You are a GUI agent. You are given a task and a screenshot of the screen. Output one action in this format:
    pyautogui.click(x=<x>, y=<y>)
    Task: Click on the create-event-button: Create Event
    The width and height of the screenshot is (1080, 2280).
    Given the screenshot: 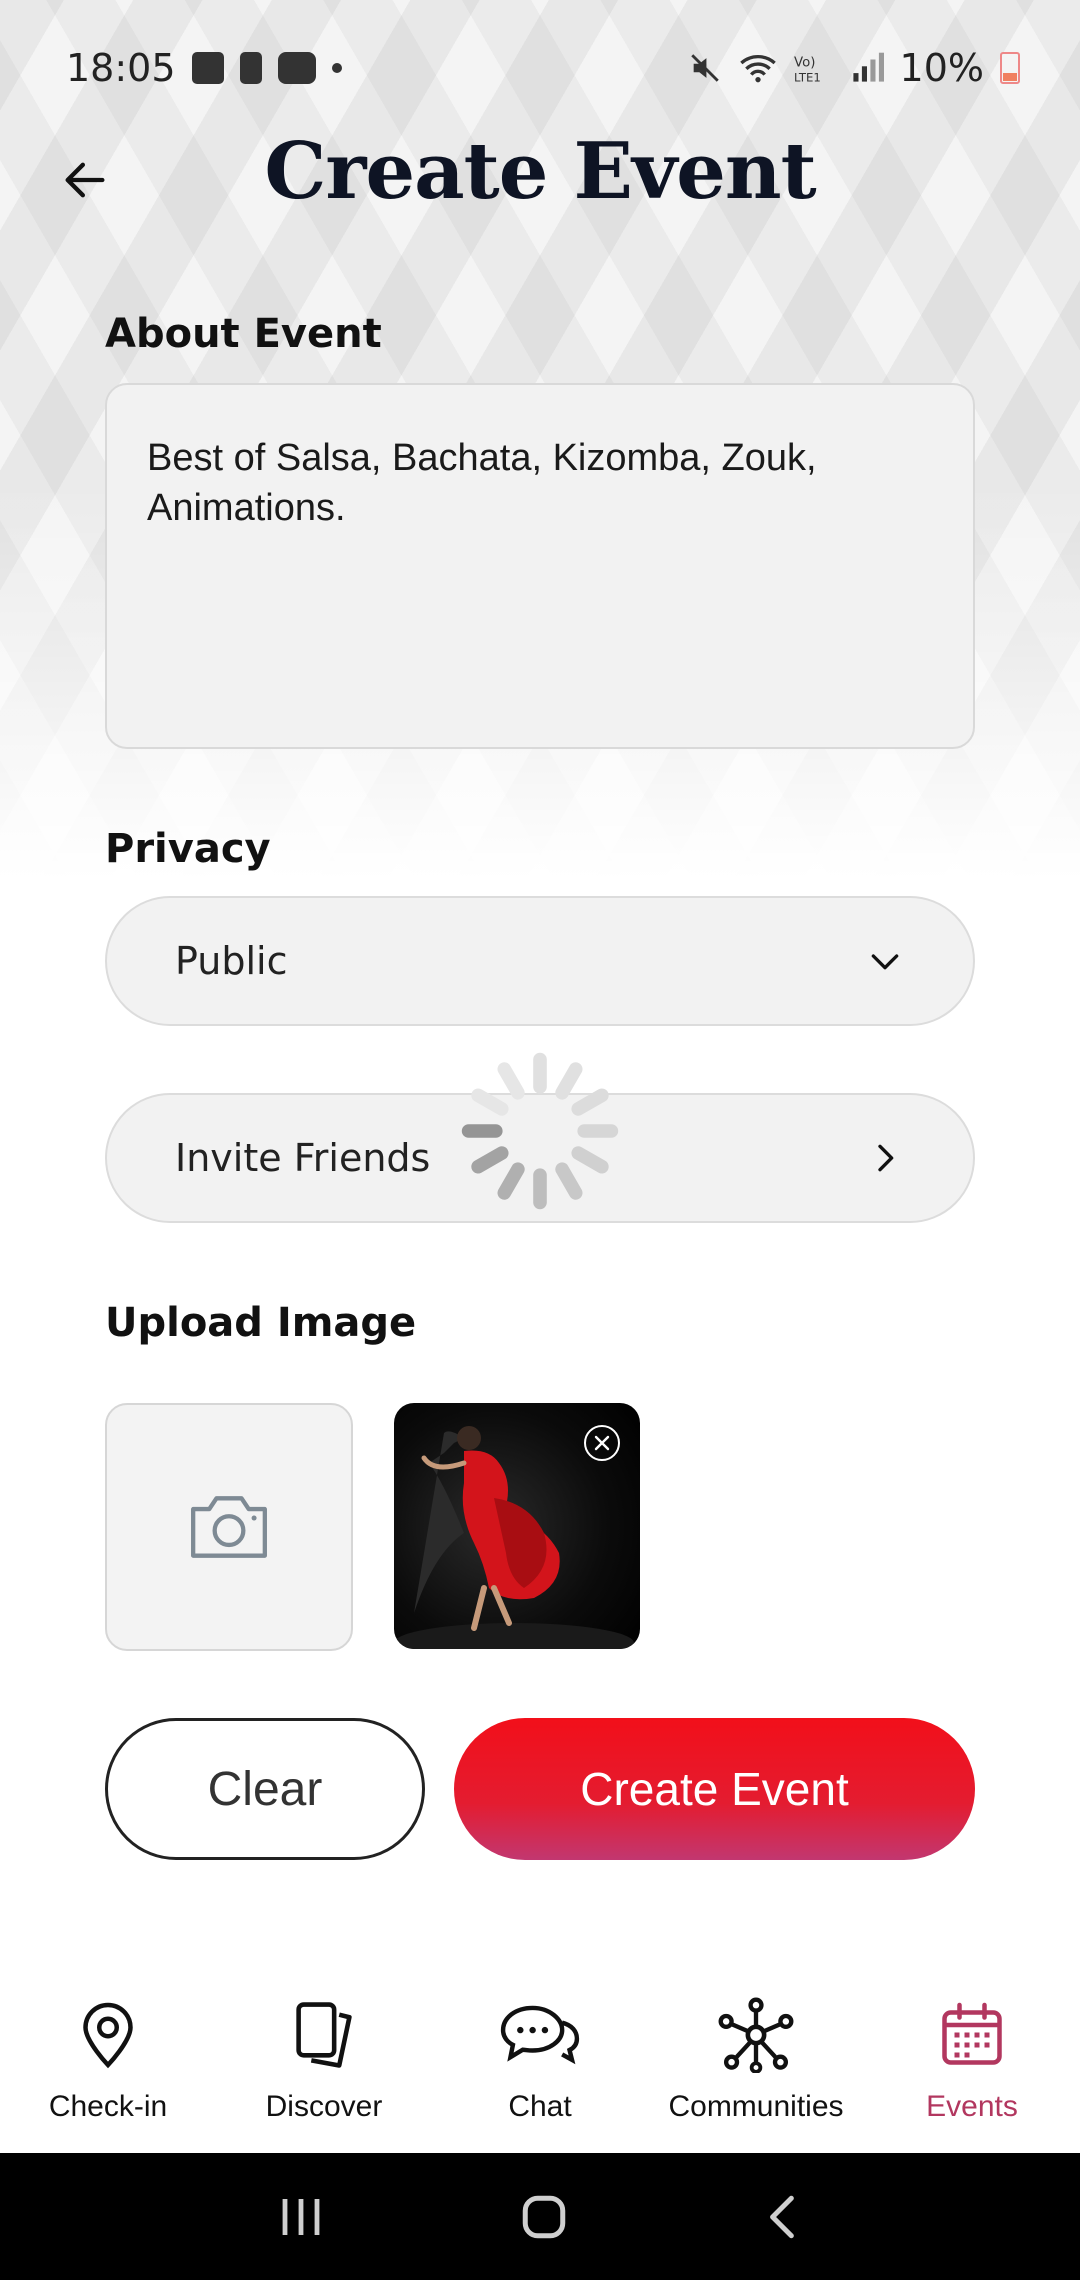 What is the action you would take?
    pyautogui.click(x=714, y=1789)
    